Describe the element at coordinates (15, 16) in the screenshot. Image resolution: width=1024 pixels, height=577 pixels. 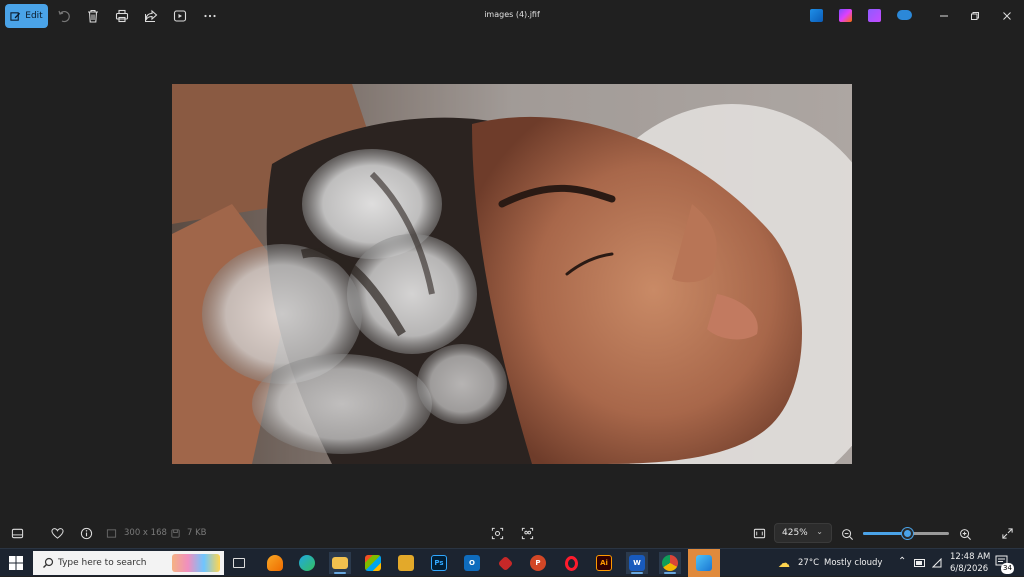
I see `edit-icon` at that location.